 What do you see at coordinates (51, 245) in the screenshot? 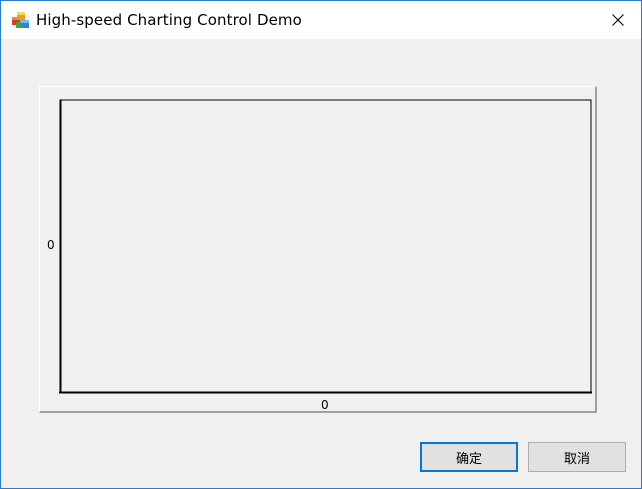
I see `y-axis-tick-label: 0` at bounding box center [51, 245].